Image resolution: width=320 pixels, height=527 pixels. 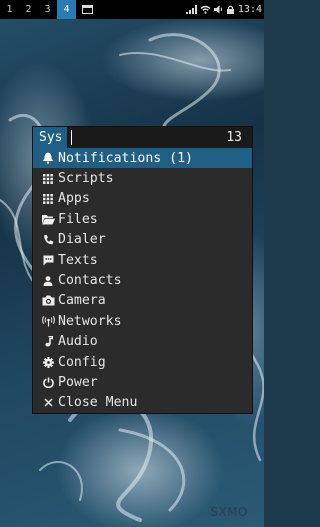 What do you see at coordinates (142, 280) in the screenshot?
I see `menu-item-contacts: Contacts` at bounding box center [142, 280].